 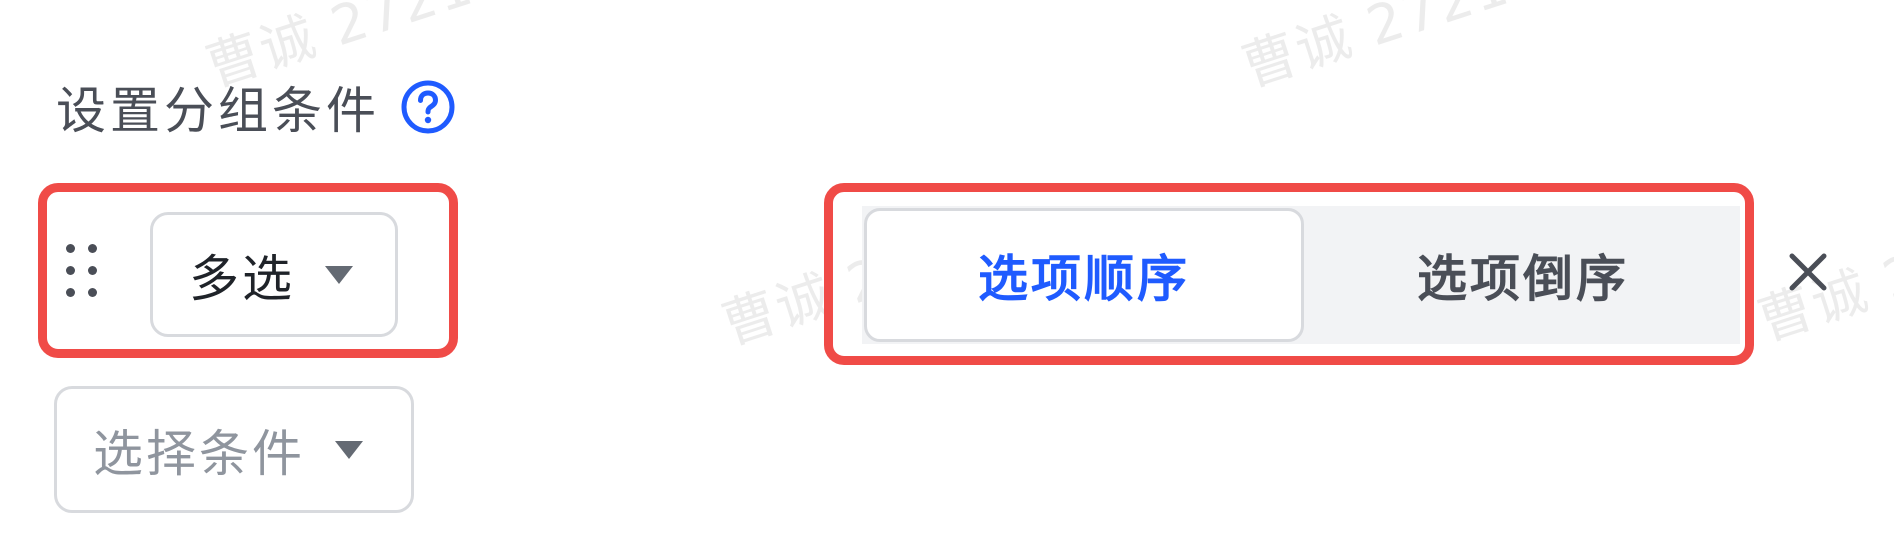 I want to click on field-type-select: 多选, so click(x=274, y=274).